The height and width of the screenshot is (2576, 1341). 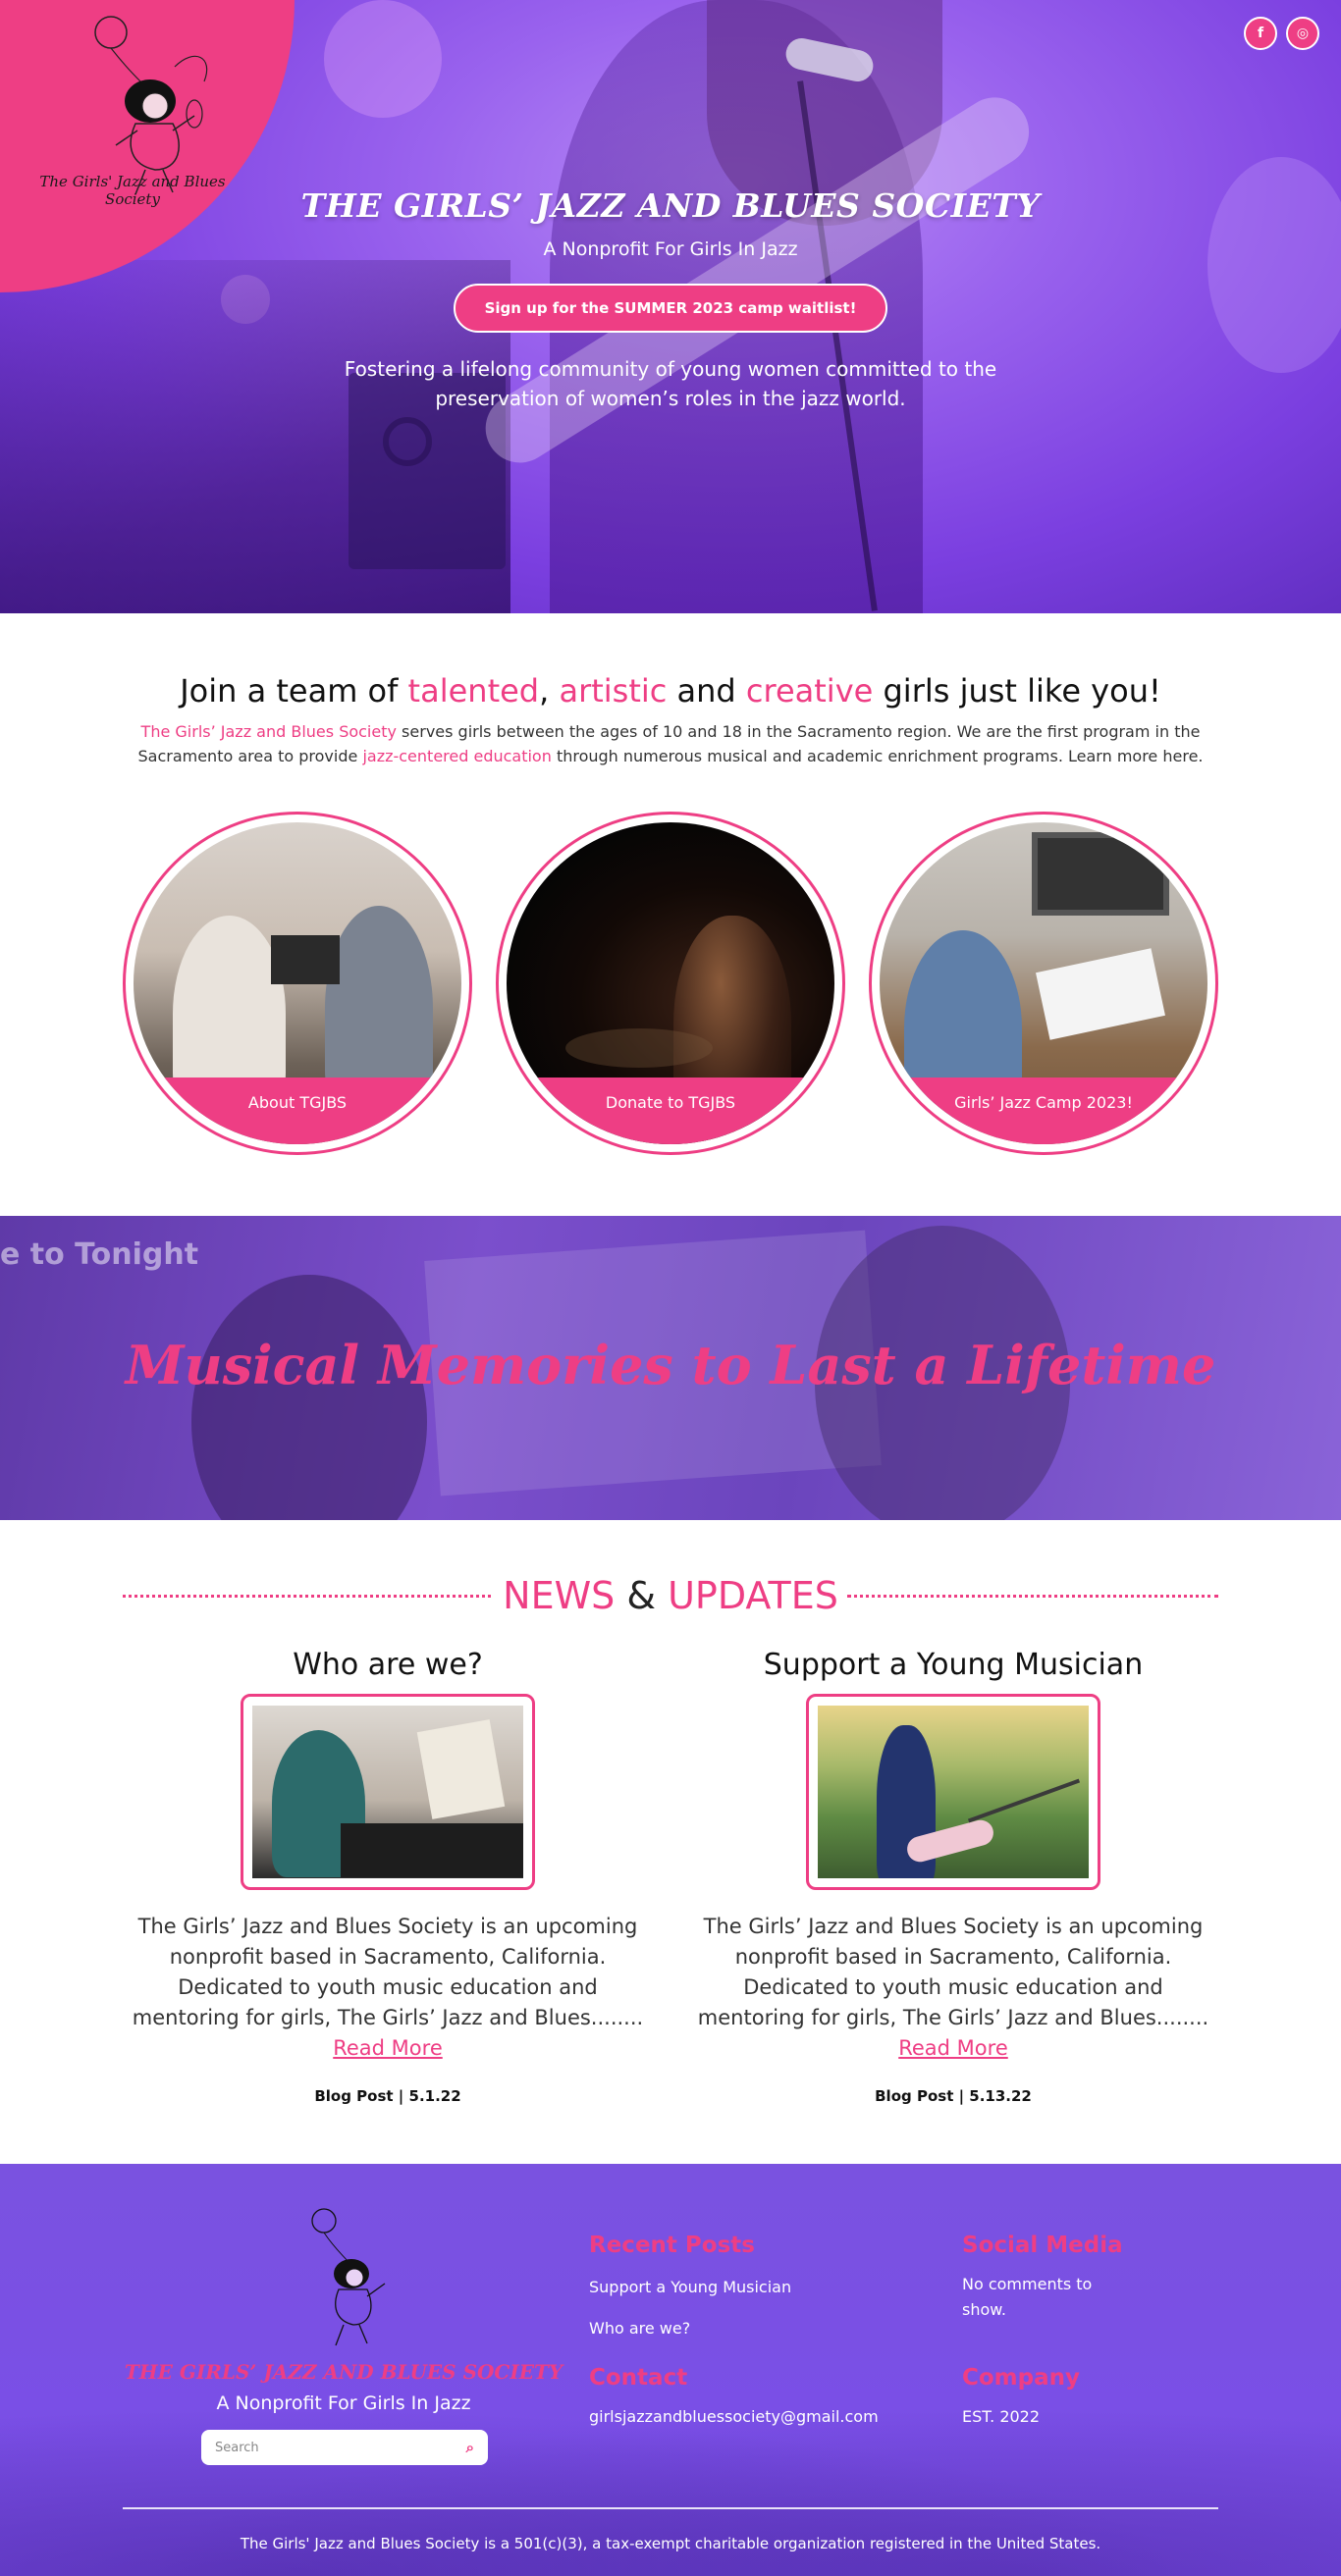 What do you see at coordinates (672, 2245) in the screenshot?
I see `recent-posts-heading: Recent Posts` at bounding box center [672, 2245].